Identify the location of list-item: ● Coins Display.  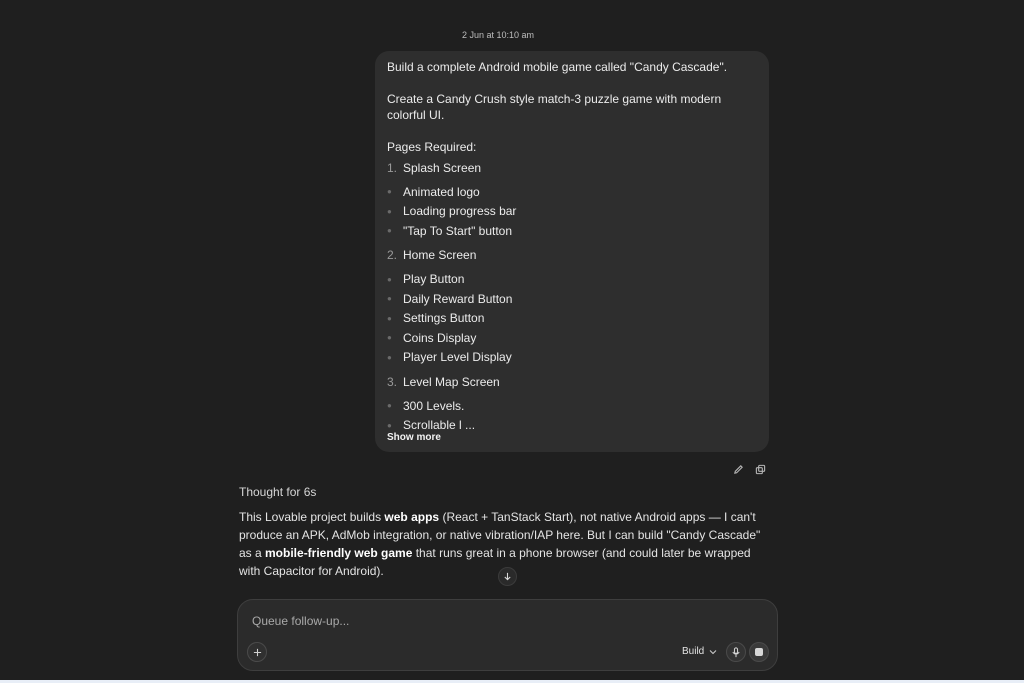
(572, 338).